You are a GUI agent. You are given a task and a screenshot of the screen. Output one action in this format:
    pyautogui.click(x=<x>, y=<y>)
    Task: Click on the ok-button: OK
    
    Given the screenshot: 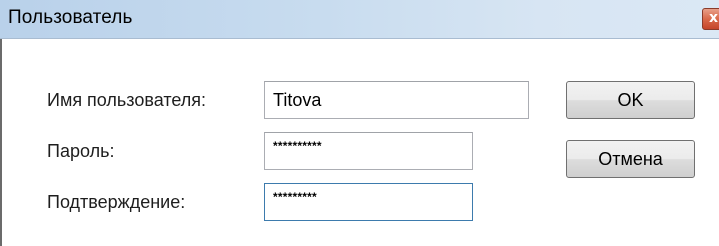 What is the action you would take?
    pyautogui.click(x=630, y=100)
    